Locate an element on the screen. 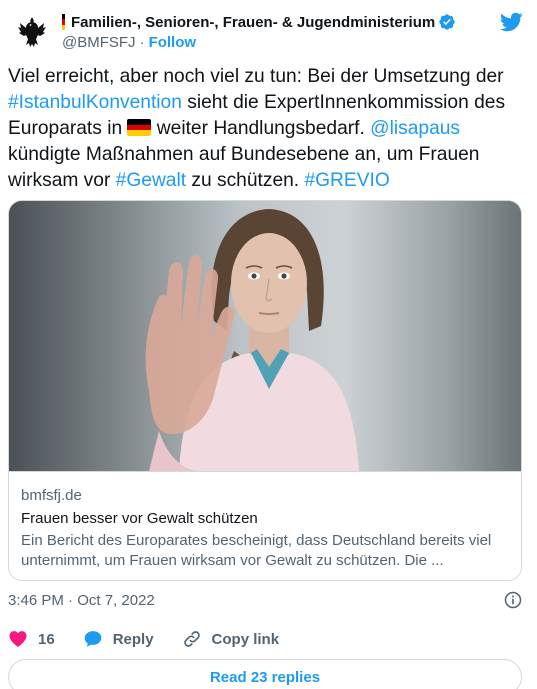  tweet-actions: 16 Reply Copy link is located at coordinates (265, 639).